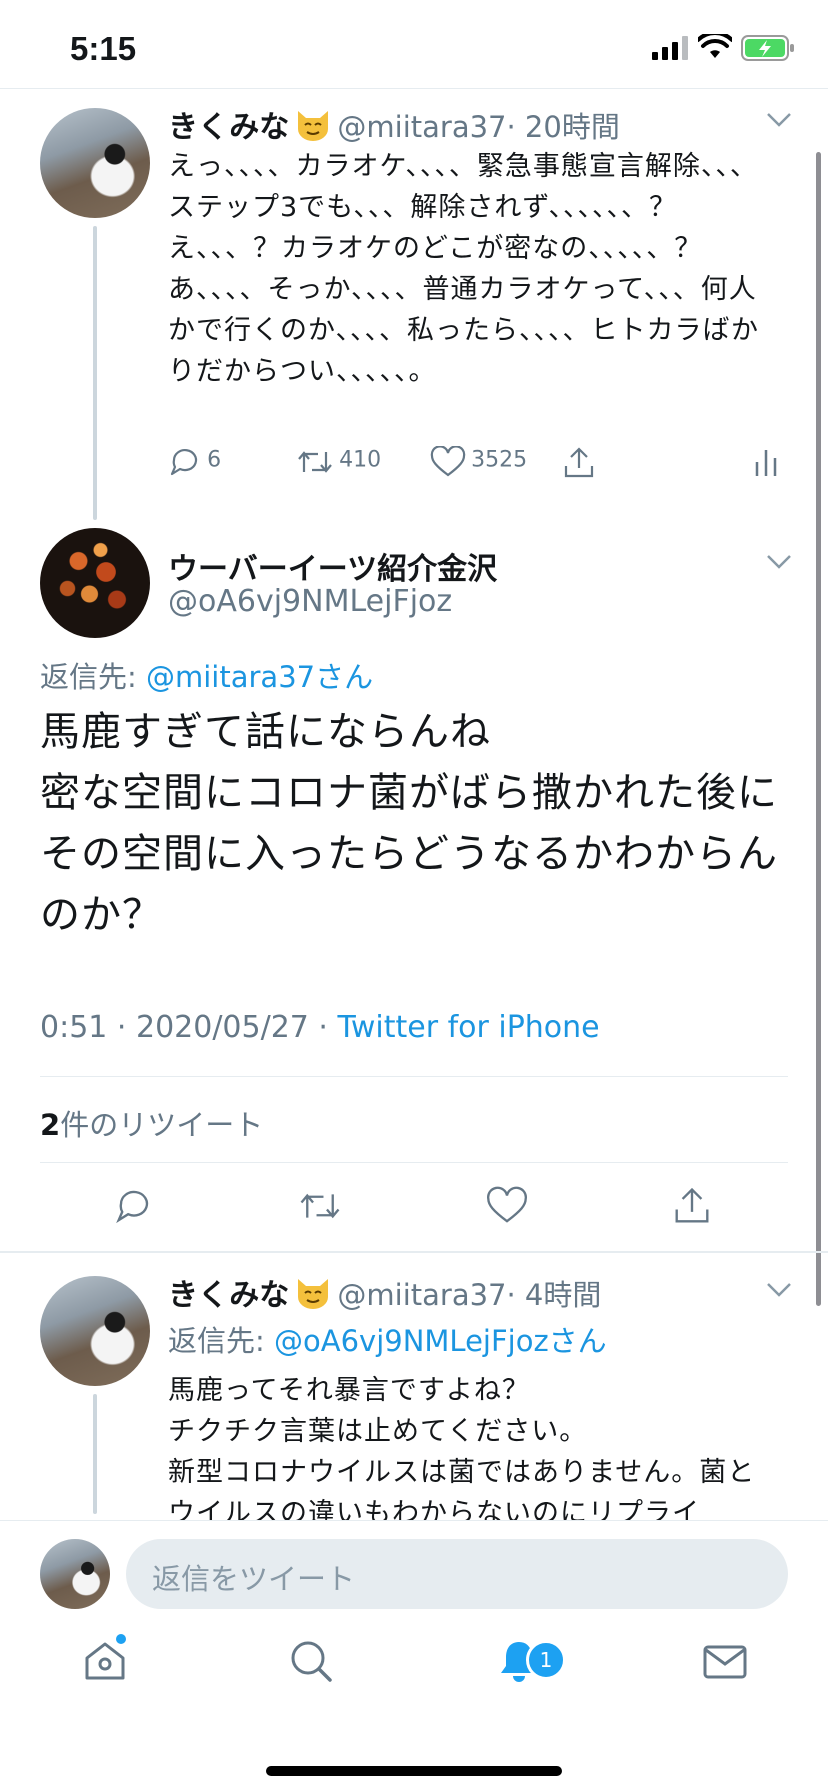  What do you see at coordinates (214, 460) in the screenshot?
I see `reply-count: 6` at bounding box center [214, 460].